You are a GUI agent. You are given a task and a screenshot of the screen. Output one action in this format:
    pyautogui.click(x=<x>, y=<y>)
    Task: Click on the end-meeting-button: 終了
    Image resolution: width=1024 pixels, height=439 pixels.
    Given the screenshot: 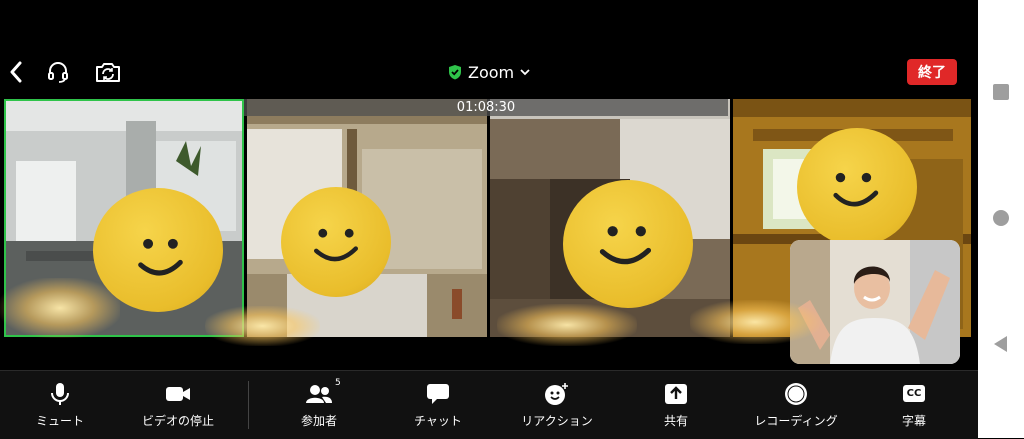 What is the action you would take?
    pyautogui.click(x=932, y=72)
    